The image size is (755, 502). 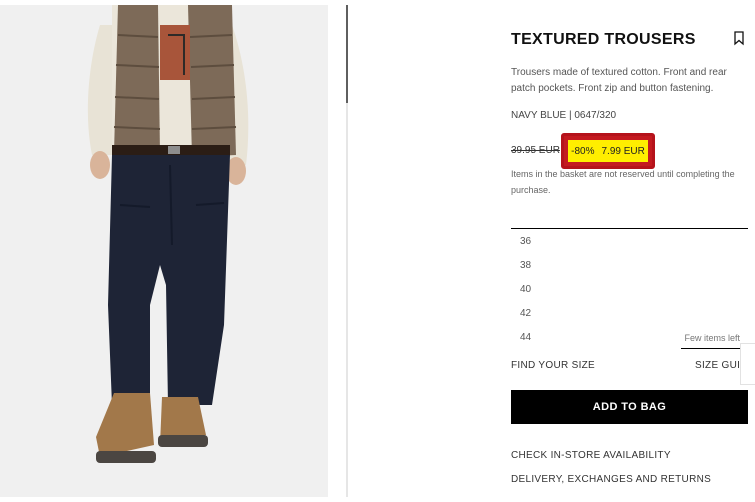 I want to click on delivery-returns-link: DELIVERY, EXCHANGES AND RETURNS, so click(x=611, y=479).